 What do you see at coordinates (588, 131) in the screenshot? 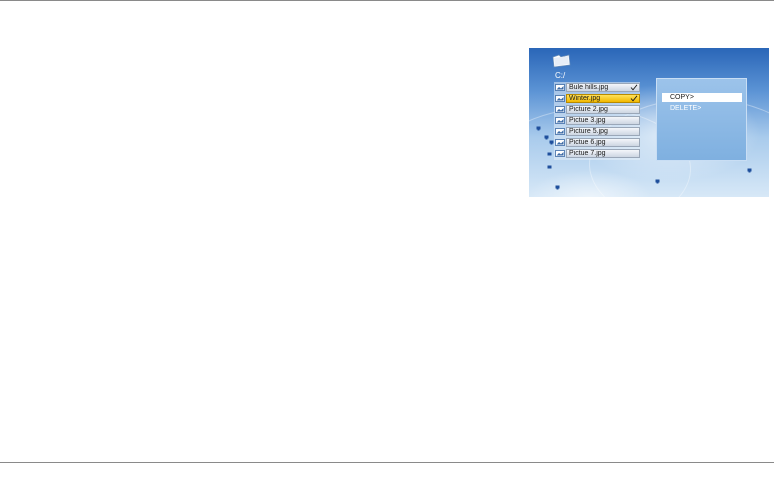
I see `file-name: Picture 5.jpg` at bounding box center [588, 131].